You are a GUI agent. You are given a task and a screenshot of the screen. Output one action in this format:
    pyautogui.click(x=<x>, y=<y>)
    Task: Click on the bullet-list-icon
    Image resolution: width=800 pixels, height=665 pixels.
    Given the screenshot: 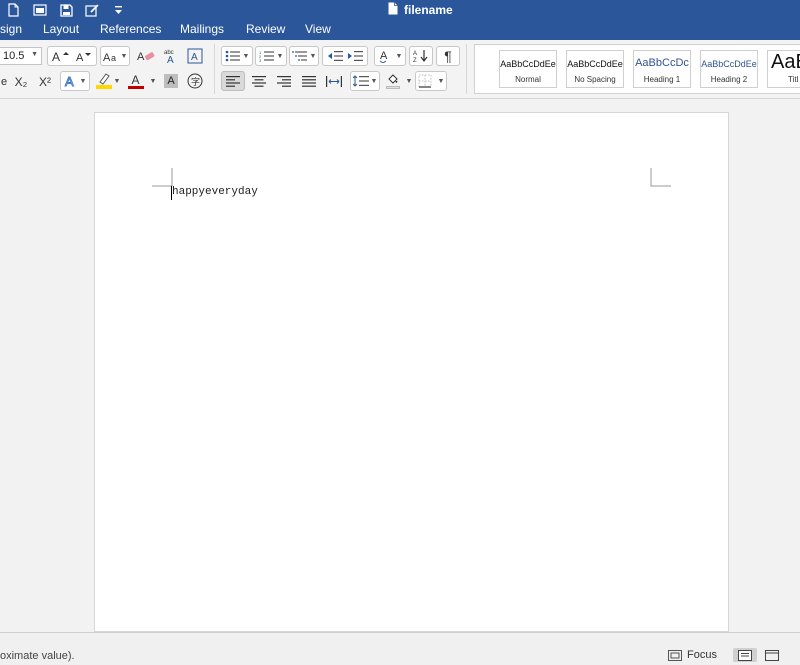 What is the action you would take?
    pyautogui.click(x=233, y=56)
    